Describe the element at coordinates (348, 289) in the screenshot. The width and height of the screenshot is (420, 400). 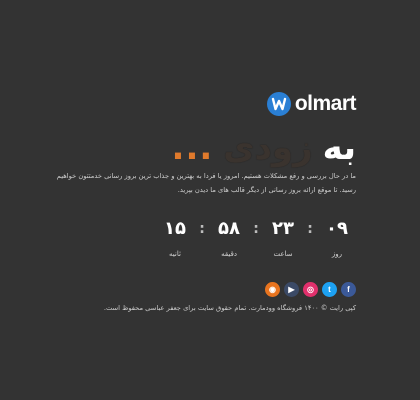
I see `facebook-icon: f` at that location.